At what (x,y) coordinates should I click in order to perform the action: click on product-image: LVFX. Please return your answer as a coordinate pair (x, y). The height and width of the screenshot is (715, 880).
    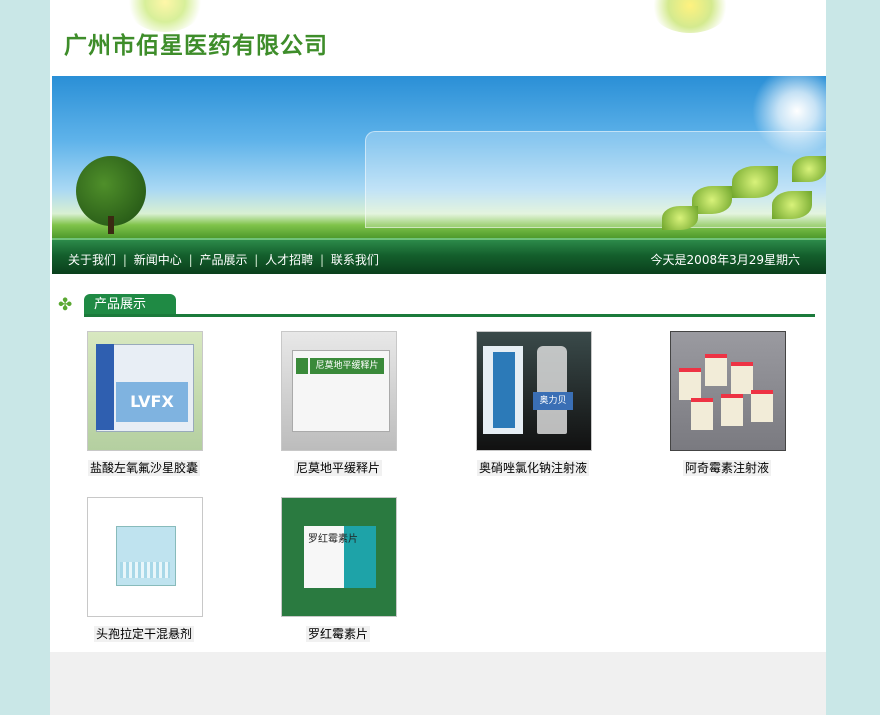
    Looking at the image, I should click on (145, 391).